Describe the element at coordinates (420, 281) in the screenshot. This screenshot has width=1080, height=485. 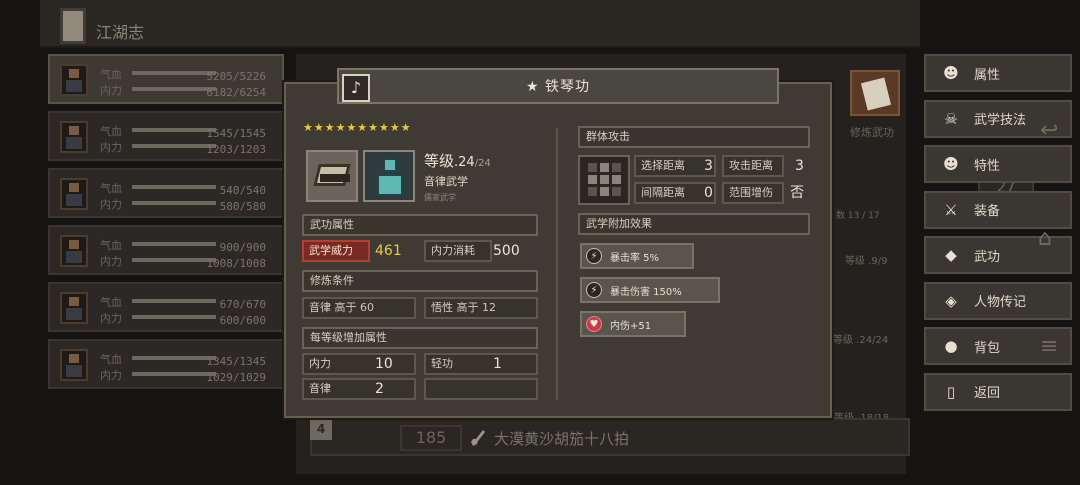
I see `section-conditions: 修炼条件` at that location.